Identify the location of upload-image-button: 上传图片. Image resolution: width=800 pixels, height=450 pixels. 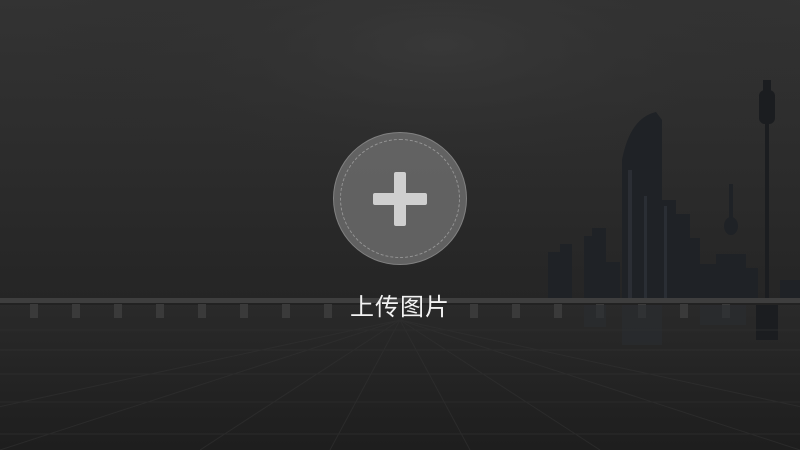
(400, 227).